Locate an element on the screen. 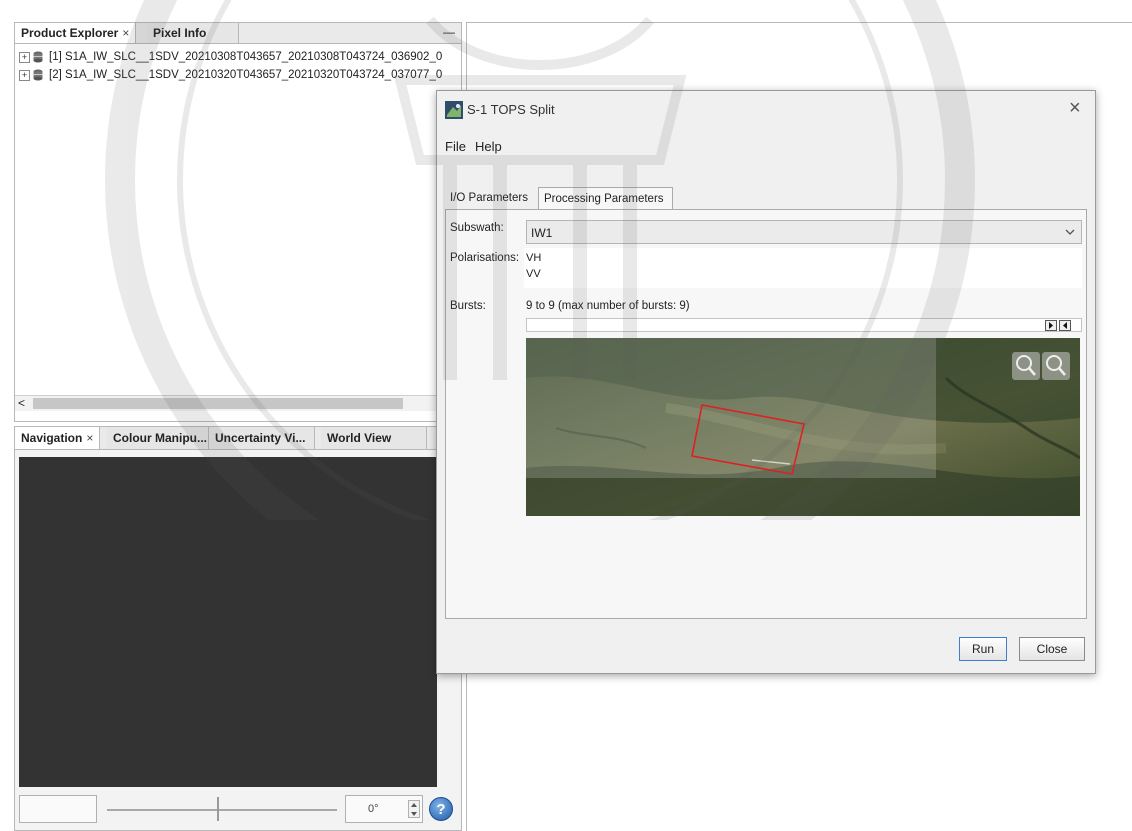  tab-product-explorer: Product Explorer × is located at coordinates (76, 33).